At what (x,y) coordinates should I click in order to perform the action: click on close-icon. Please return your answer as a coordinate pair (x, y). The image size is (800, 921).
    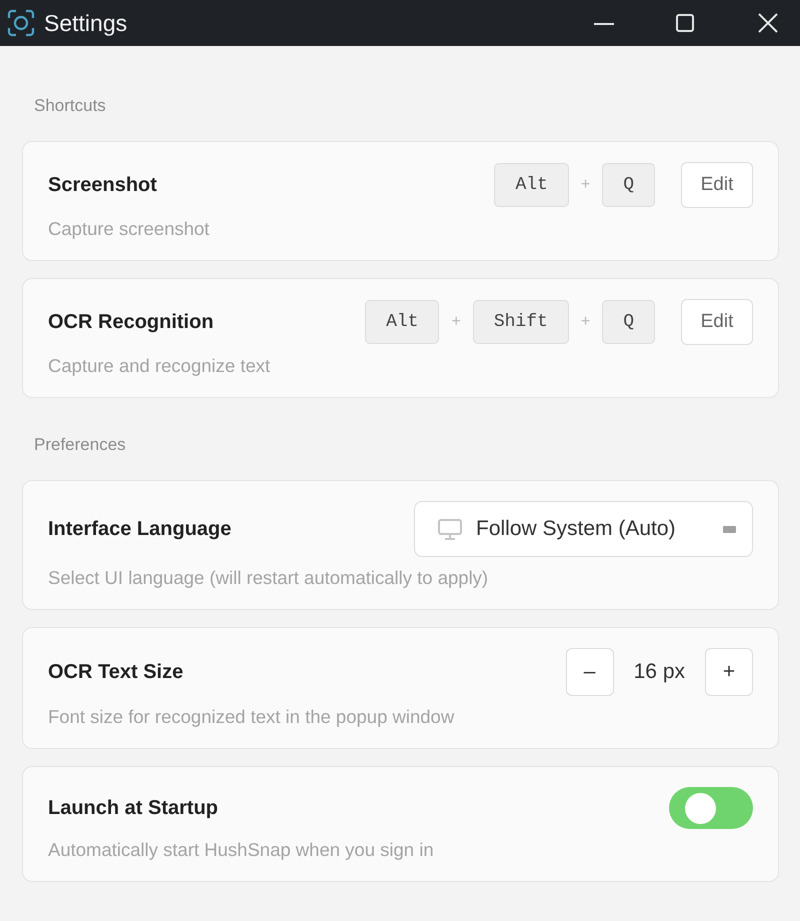
    Looking at the image, I should click on (768, 23).